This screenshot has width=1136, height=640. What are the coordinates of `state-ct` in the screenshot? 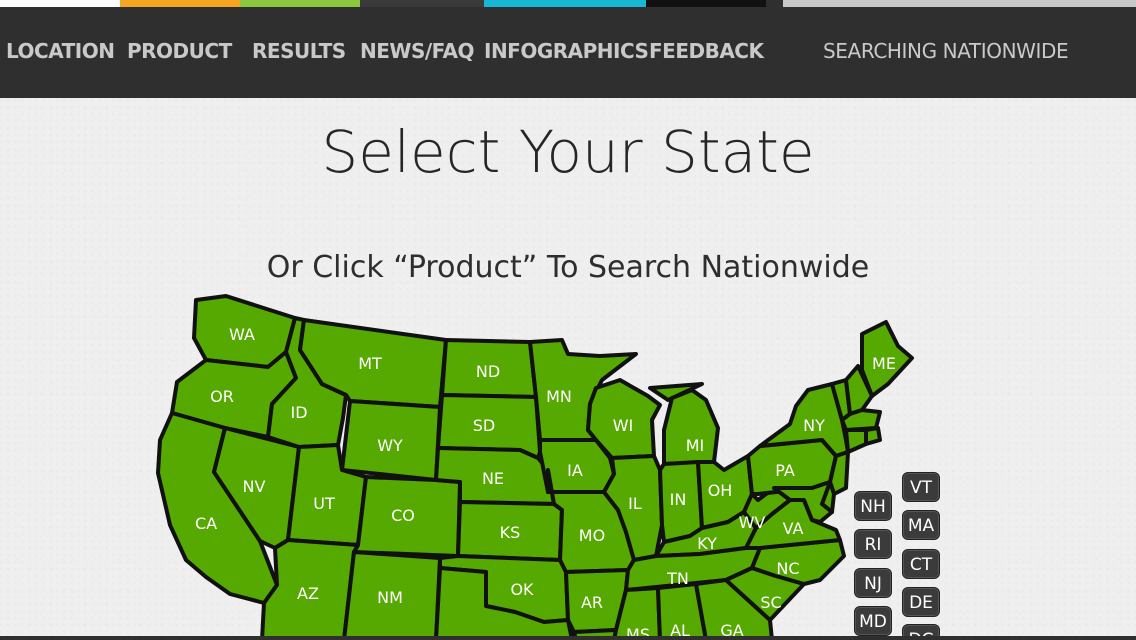 It's located at (856, 441).